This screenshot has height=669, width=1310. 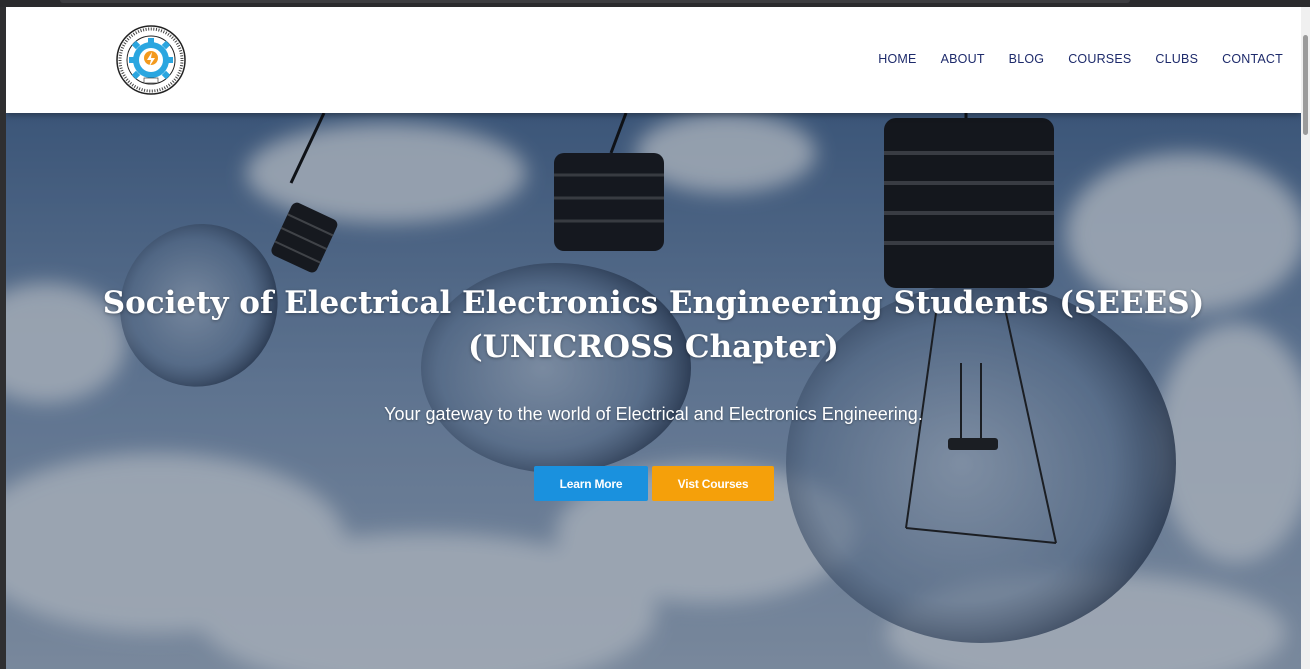 What do you see at coordinates (655, 3) in the screenshot?
I see `browser-top-strip` at bounding box center [655, 3].